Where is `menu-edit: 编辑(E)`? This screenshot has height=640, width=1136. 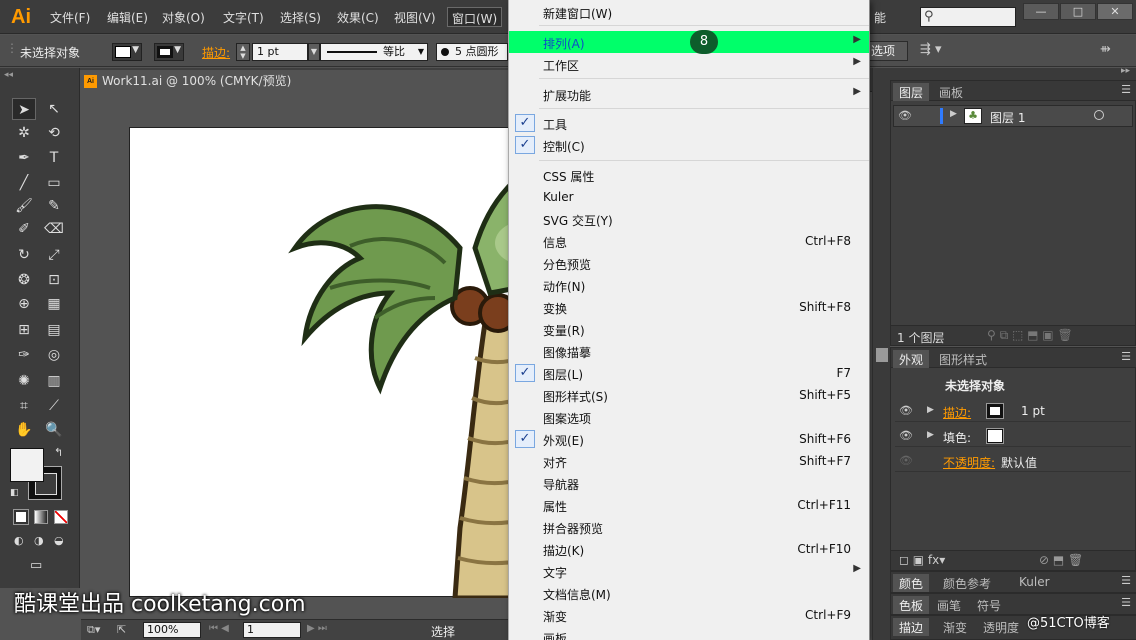
menu-edit: 编辑(E) is located at coordinates (127, 17).